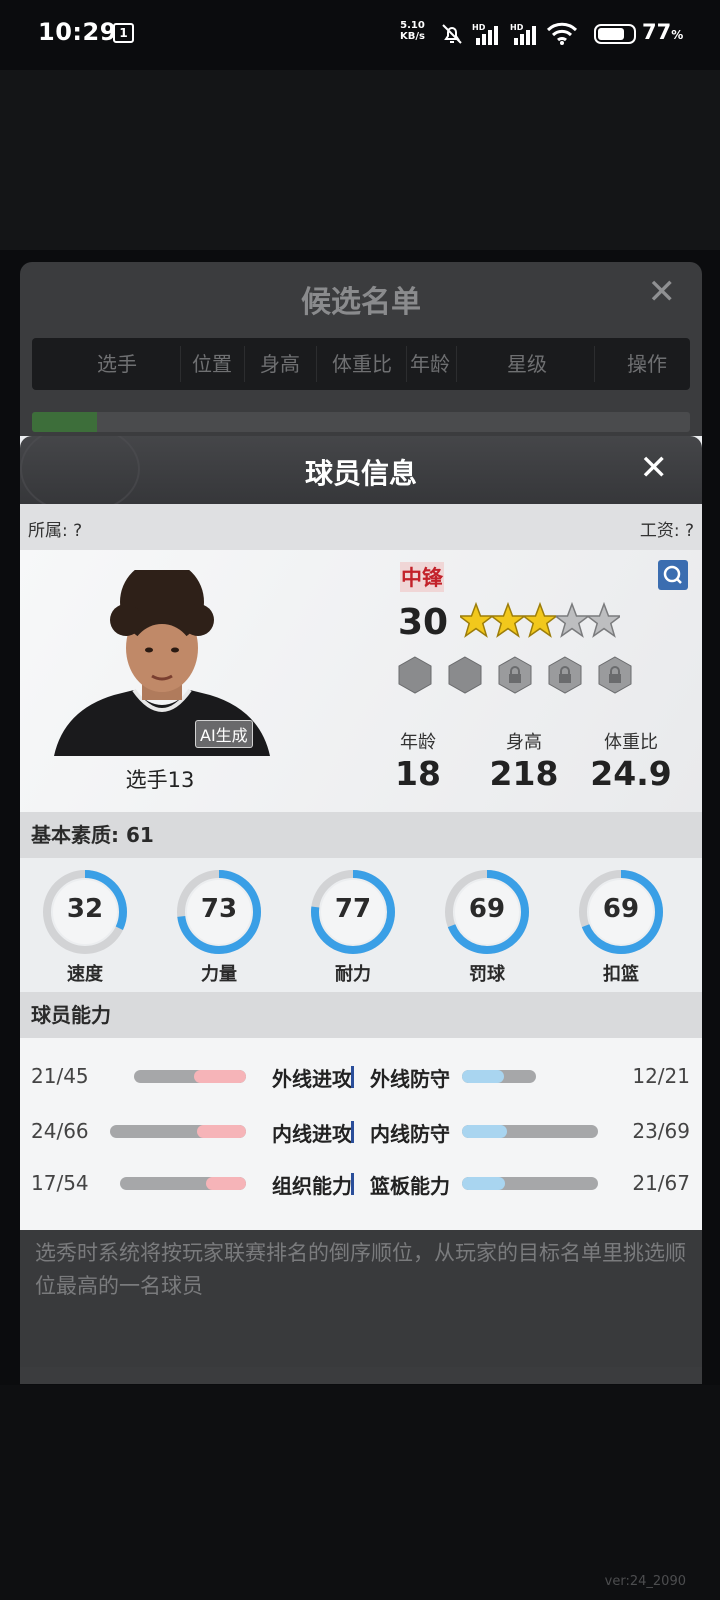 The height and width of the screenshot is (1600, 720). I want to click on ring-value: 77, so click(353, 909).